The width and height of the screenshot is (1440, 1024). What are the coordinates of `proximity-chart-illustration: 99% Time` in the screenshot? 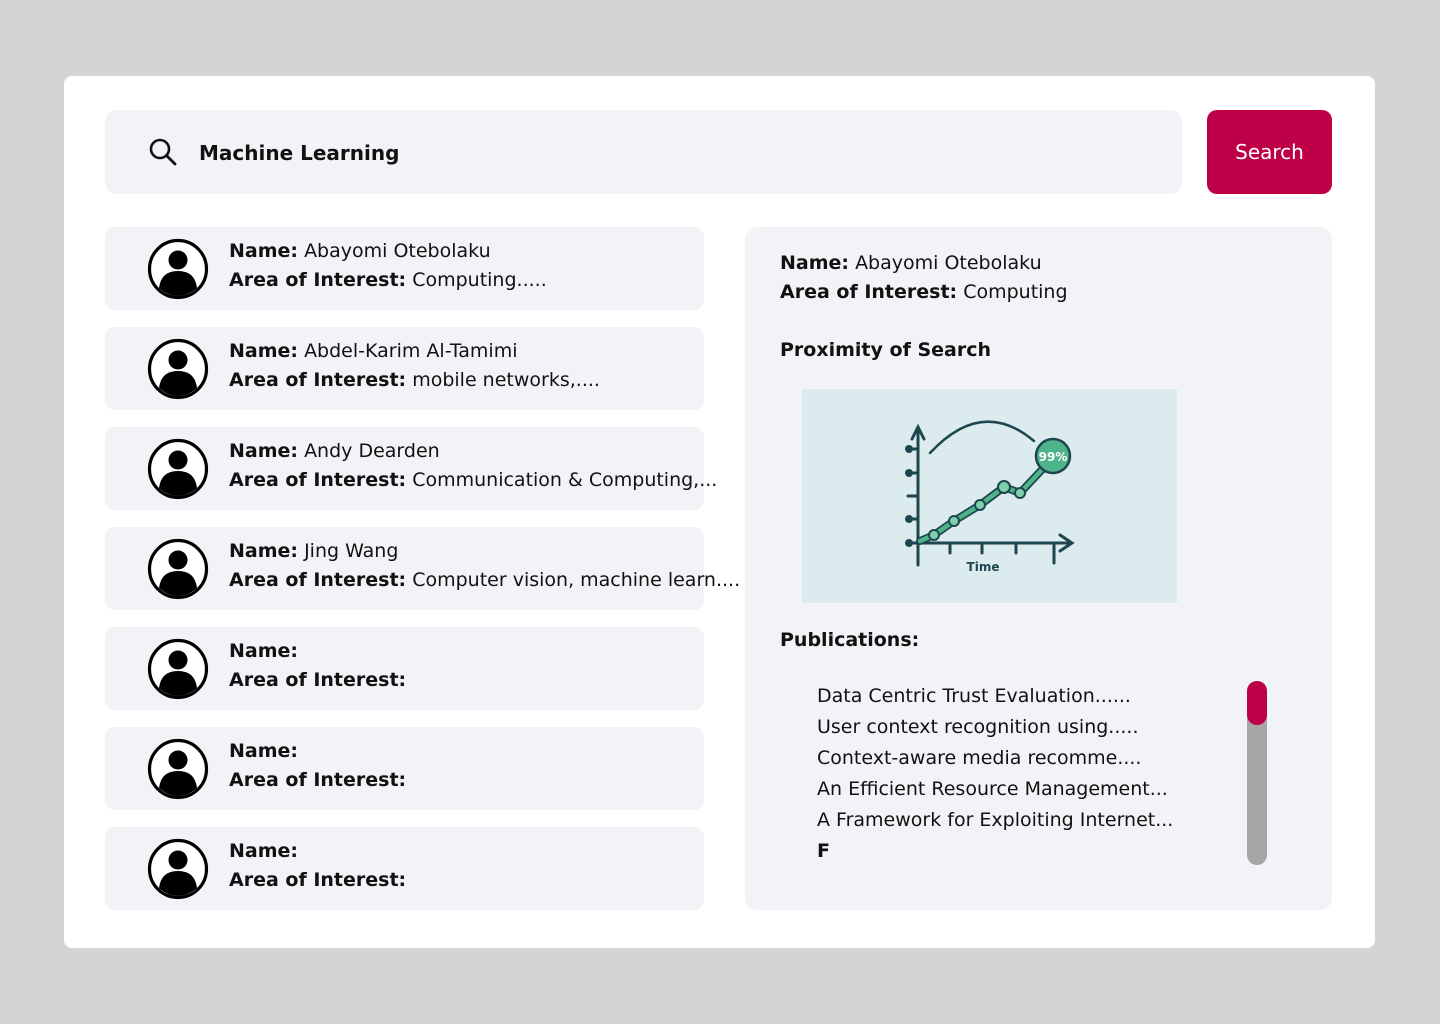 It's located at (990, 497).